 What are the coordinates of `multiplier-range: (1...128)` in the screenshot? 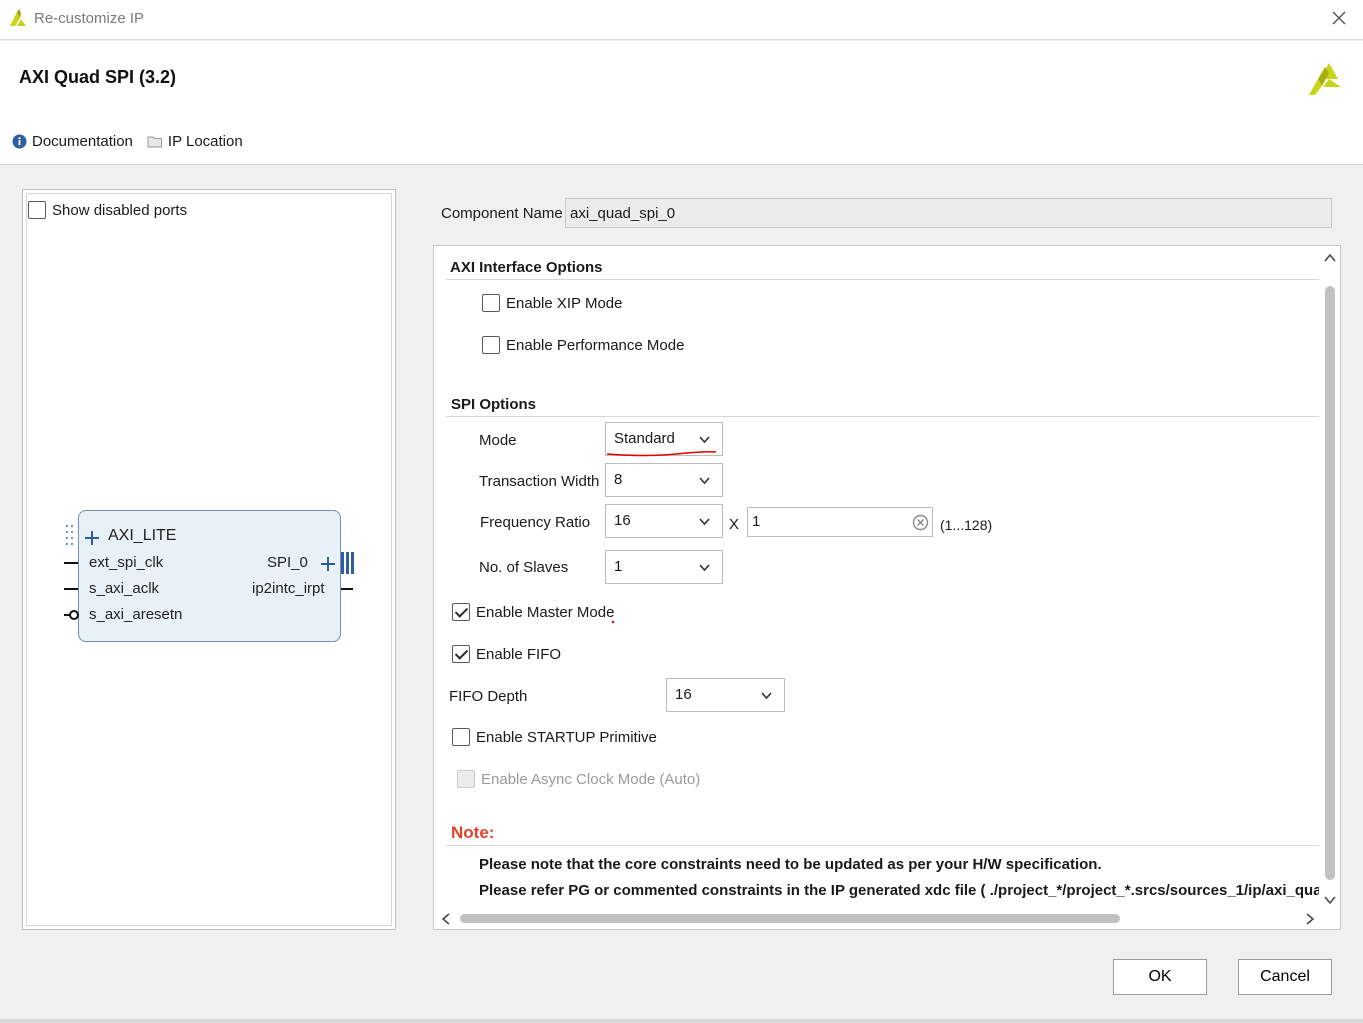 It's located at (966, 525).